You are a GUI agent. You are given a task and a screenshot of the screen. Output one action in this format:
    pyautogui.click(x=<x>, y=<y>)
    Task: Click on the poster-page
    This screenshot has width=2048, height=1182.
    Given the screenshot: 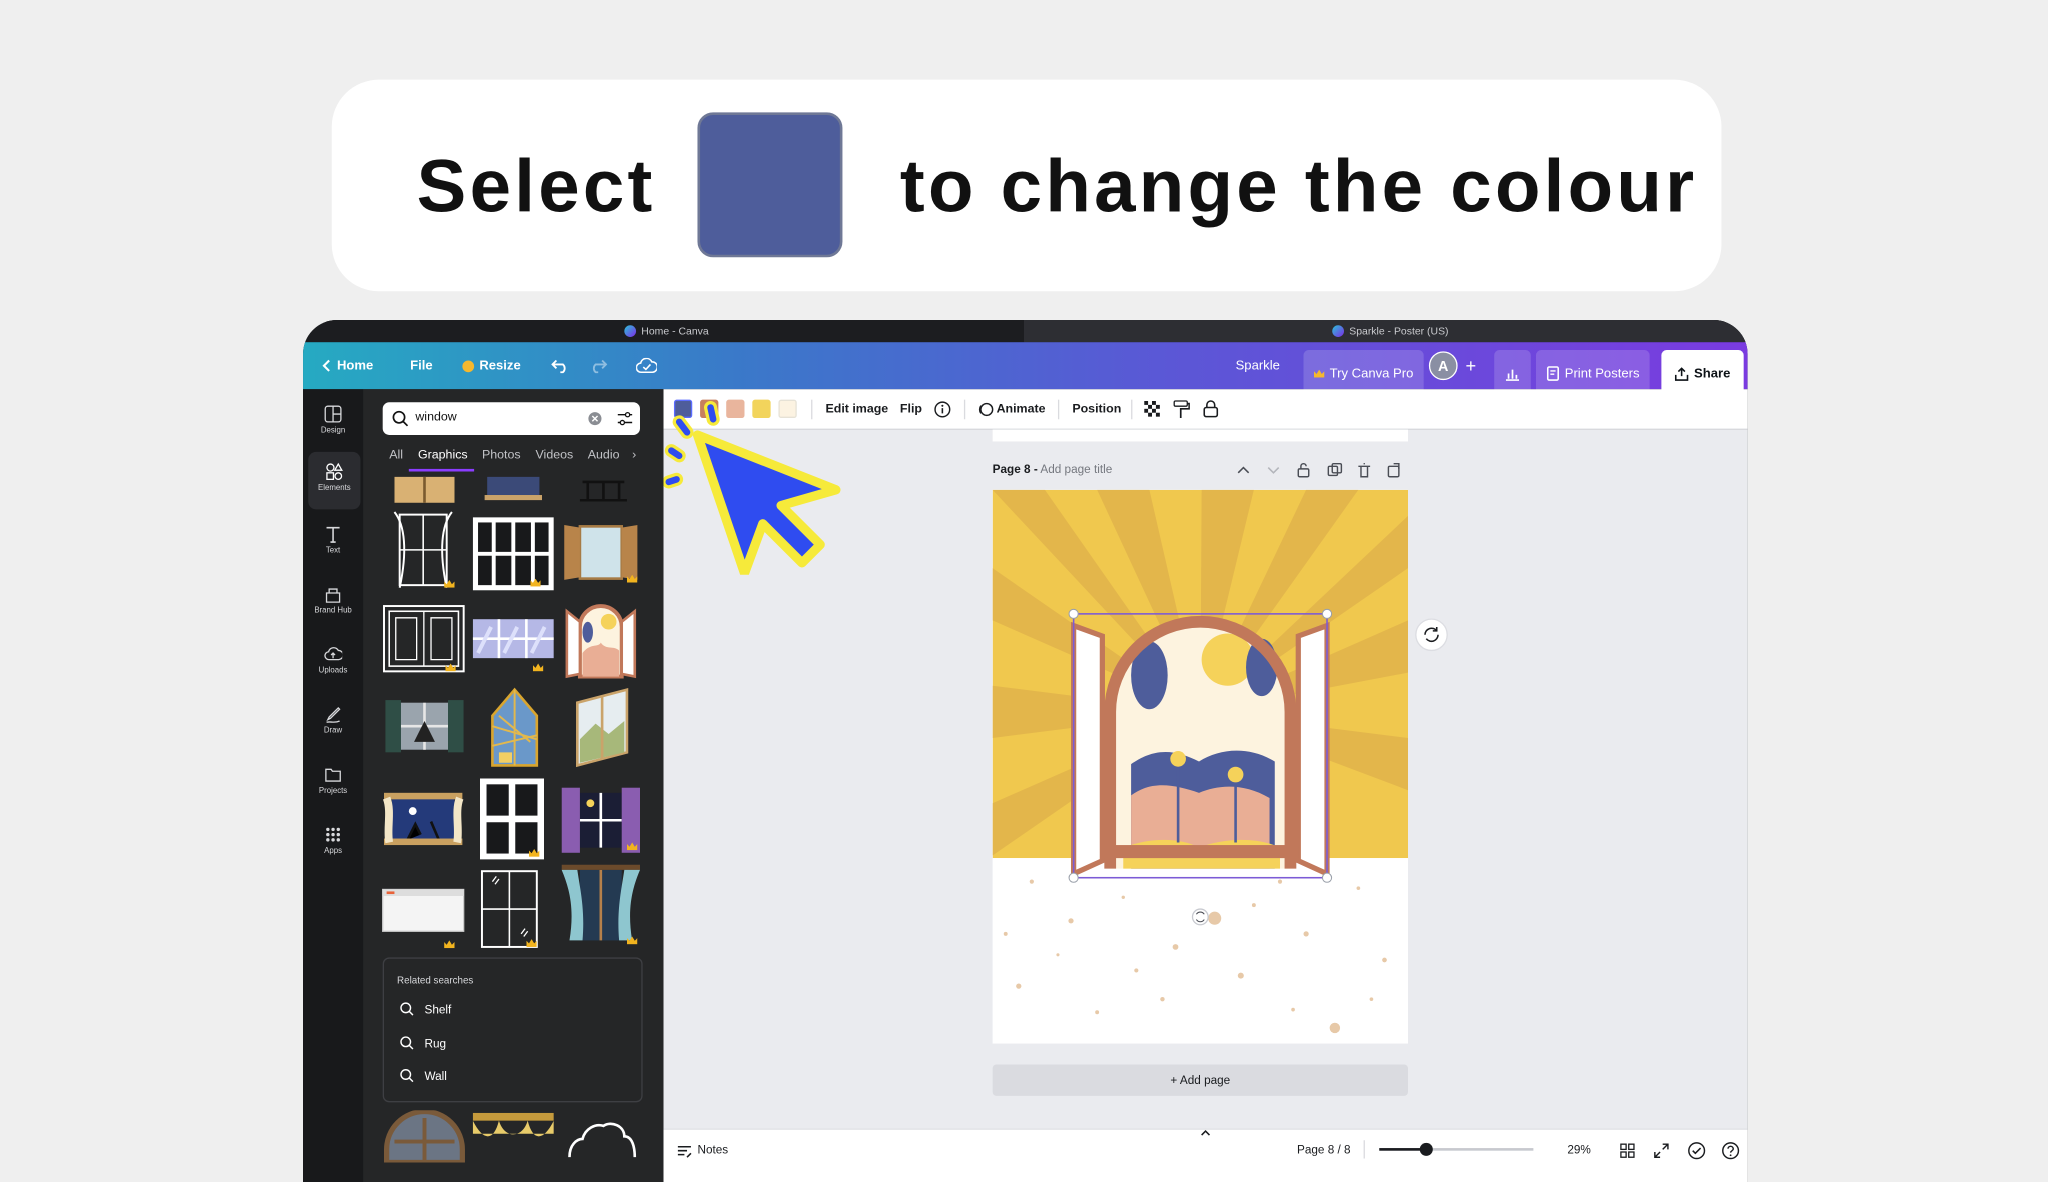 What is the action you would take?
    pyautogui.click(x=1200, y=766)
    